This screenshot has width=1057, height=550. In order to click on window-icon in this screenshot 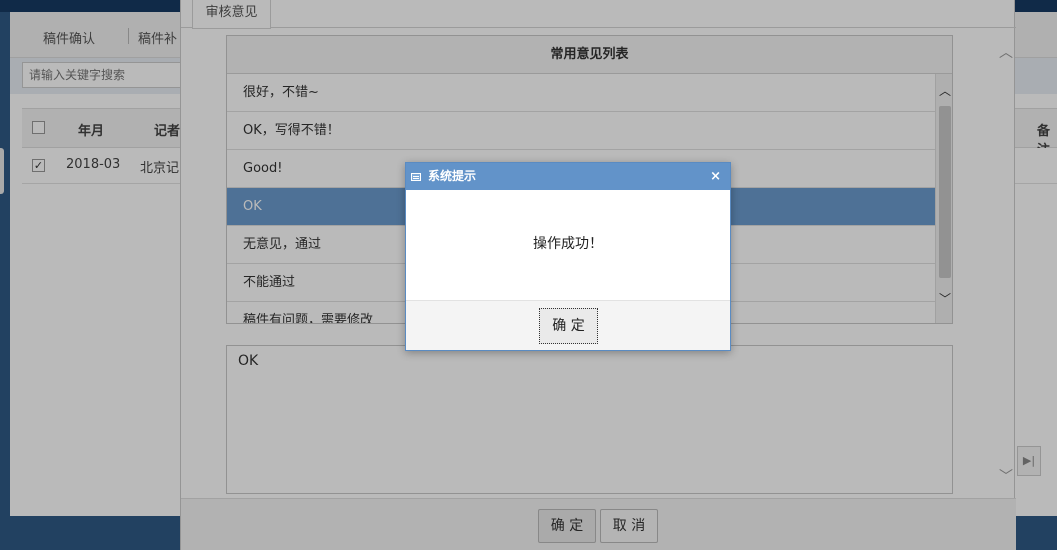, I will do `click(416, 177)`.